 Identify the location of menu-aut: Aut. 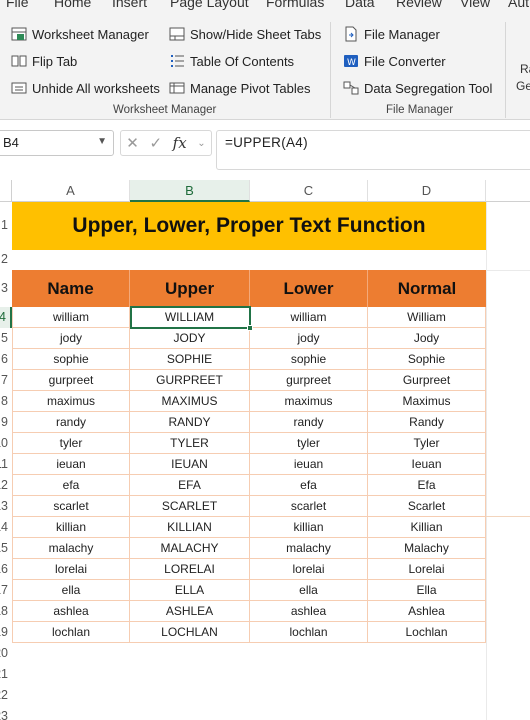
(518, 5).